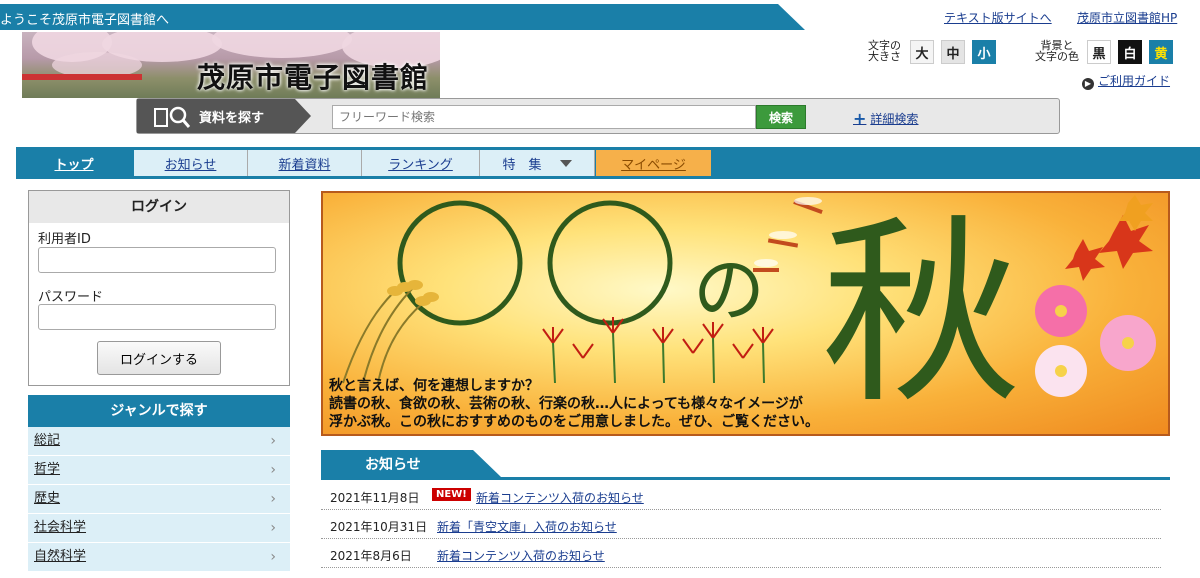 The width and height of the screenshot is (1200, 578). Describe the element at coordinates (159, 411) in the screenshot. I see `genre-title: ジャンルで探す` at that location.